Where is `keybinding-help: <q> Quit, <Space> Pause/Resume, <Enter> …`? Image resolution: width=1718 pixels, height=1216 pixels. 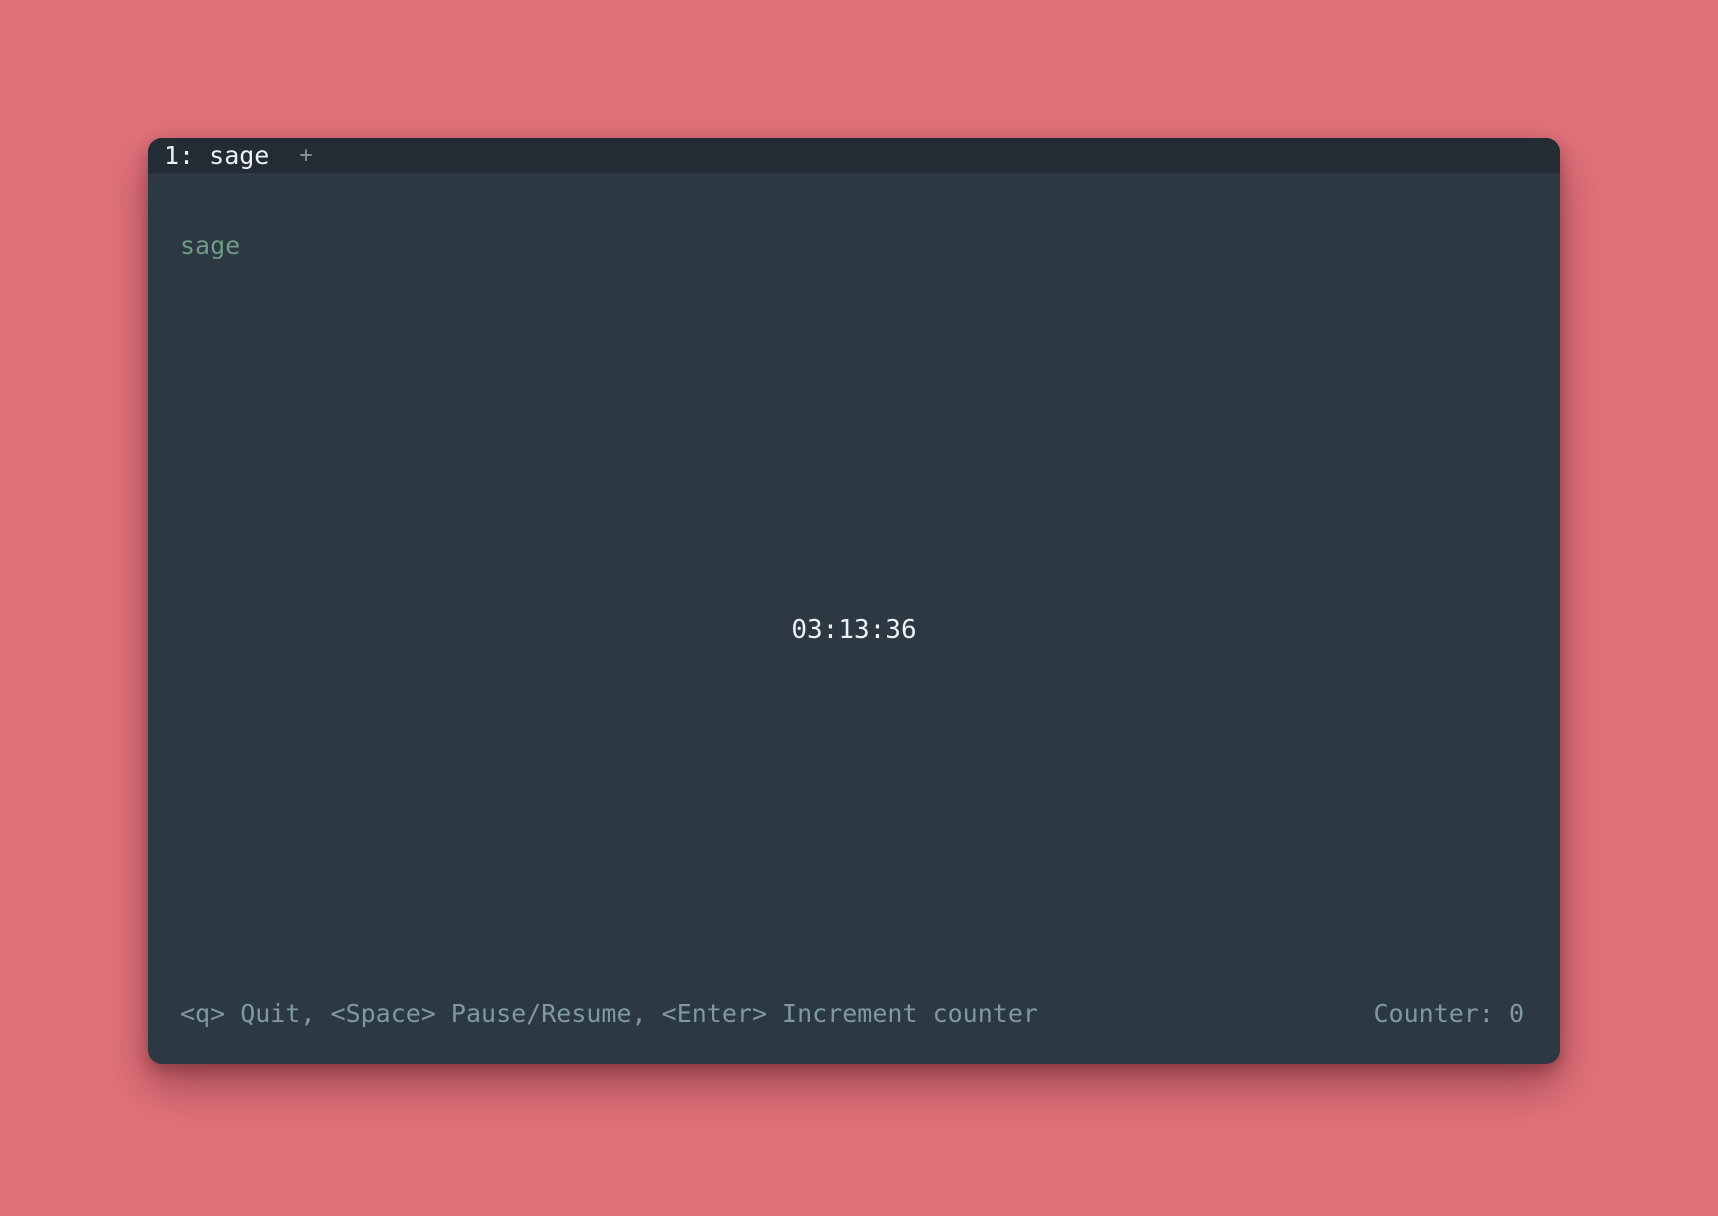 keybinding-help: <q> Quit, <Space> Pause/Resume, <Enter> … is located at coordinates (609, 1013).